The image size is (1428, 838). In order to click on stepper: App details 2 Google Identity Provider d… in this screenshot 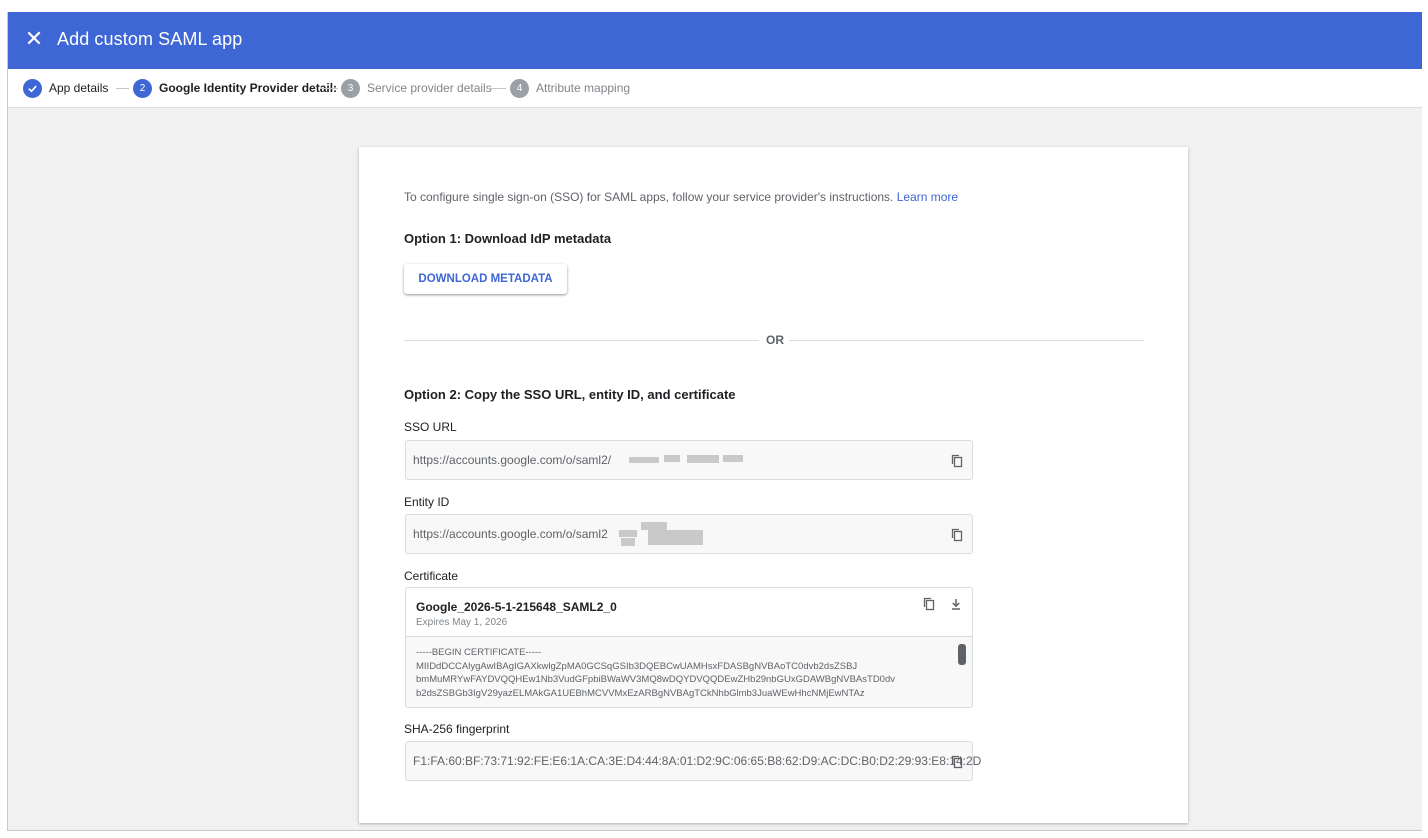, I will do `click(715, 88)`.